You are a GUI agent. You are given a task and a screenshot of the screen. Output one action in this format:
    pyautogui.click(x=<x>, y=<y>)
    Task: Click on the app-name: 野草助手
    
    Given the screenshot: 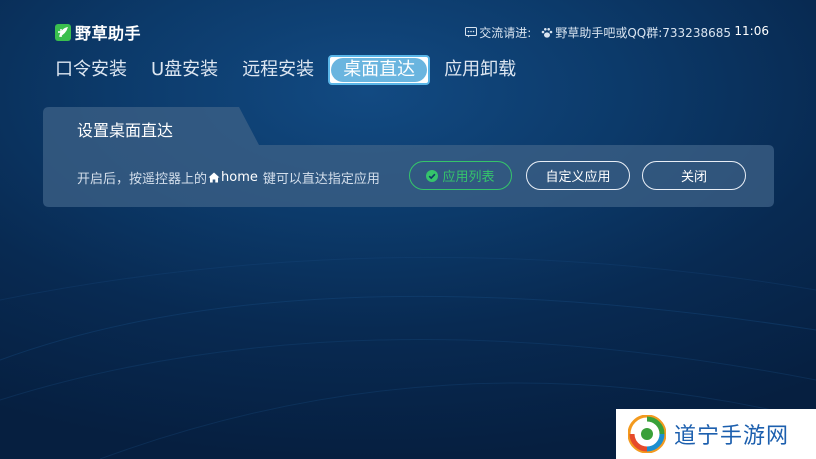 What is the action you would take?
    pyautogui.click(x=108, y=33)
    